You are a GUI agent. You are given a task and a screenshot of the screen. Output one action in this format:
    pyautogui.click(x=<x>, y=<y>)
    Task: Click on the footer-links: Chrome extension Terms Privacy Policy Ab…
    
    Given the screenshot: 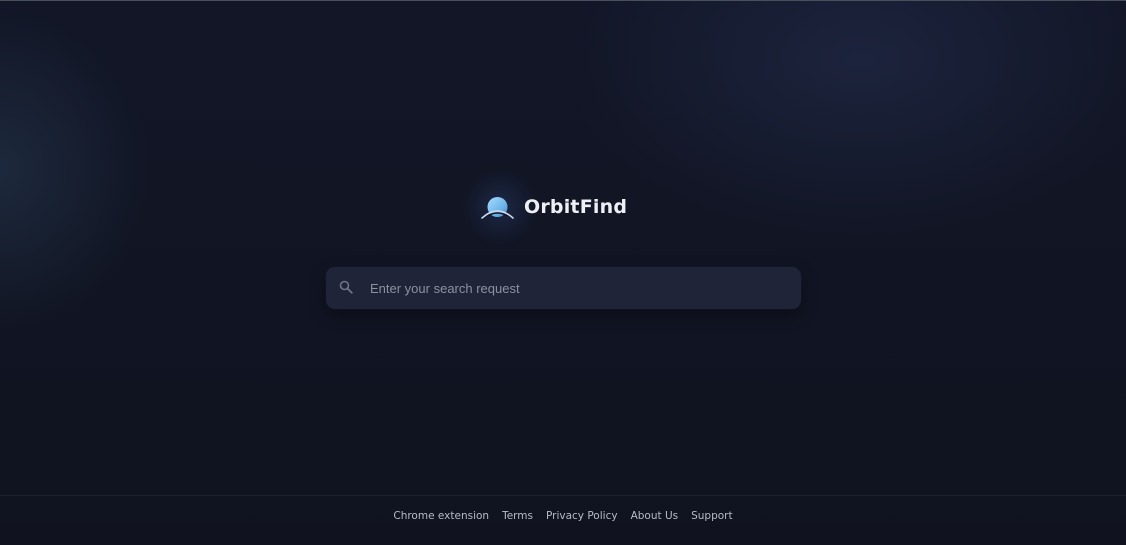 What is the action you would take?
    pyautogui.click(x=563, y=516)
    